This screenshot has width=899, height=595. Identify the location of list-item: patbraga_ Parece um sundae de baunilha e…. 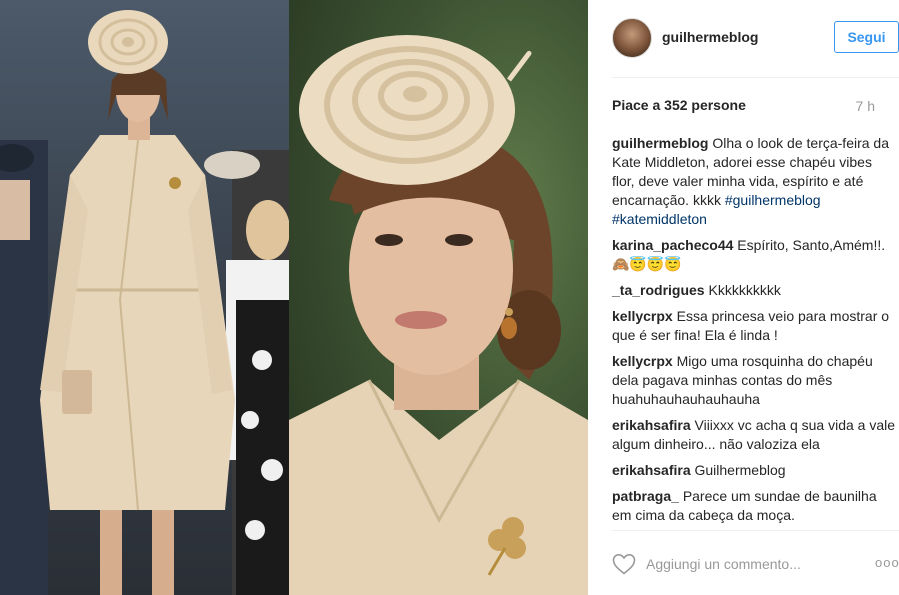
(753, 506).